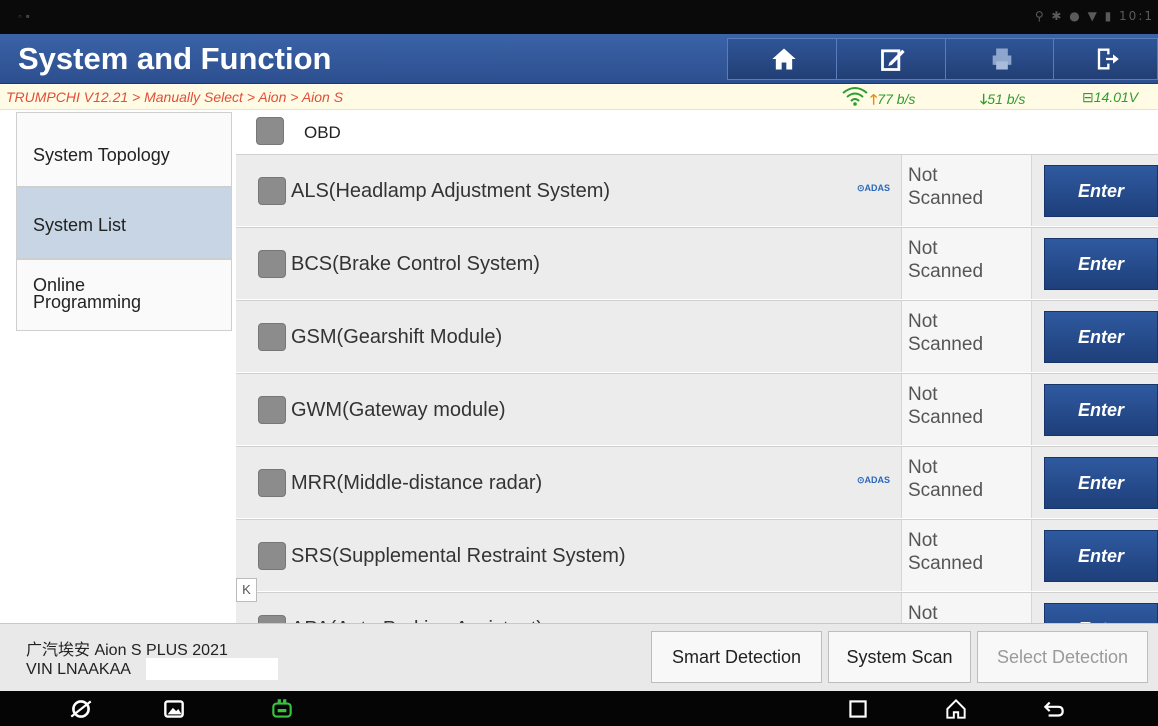 The height and width of the screenshot is (726, 1158). I want to click on home-icon, so click(784, 59).